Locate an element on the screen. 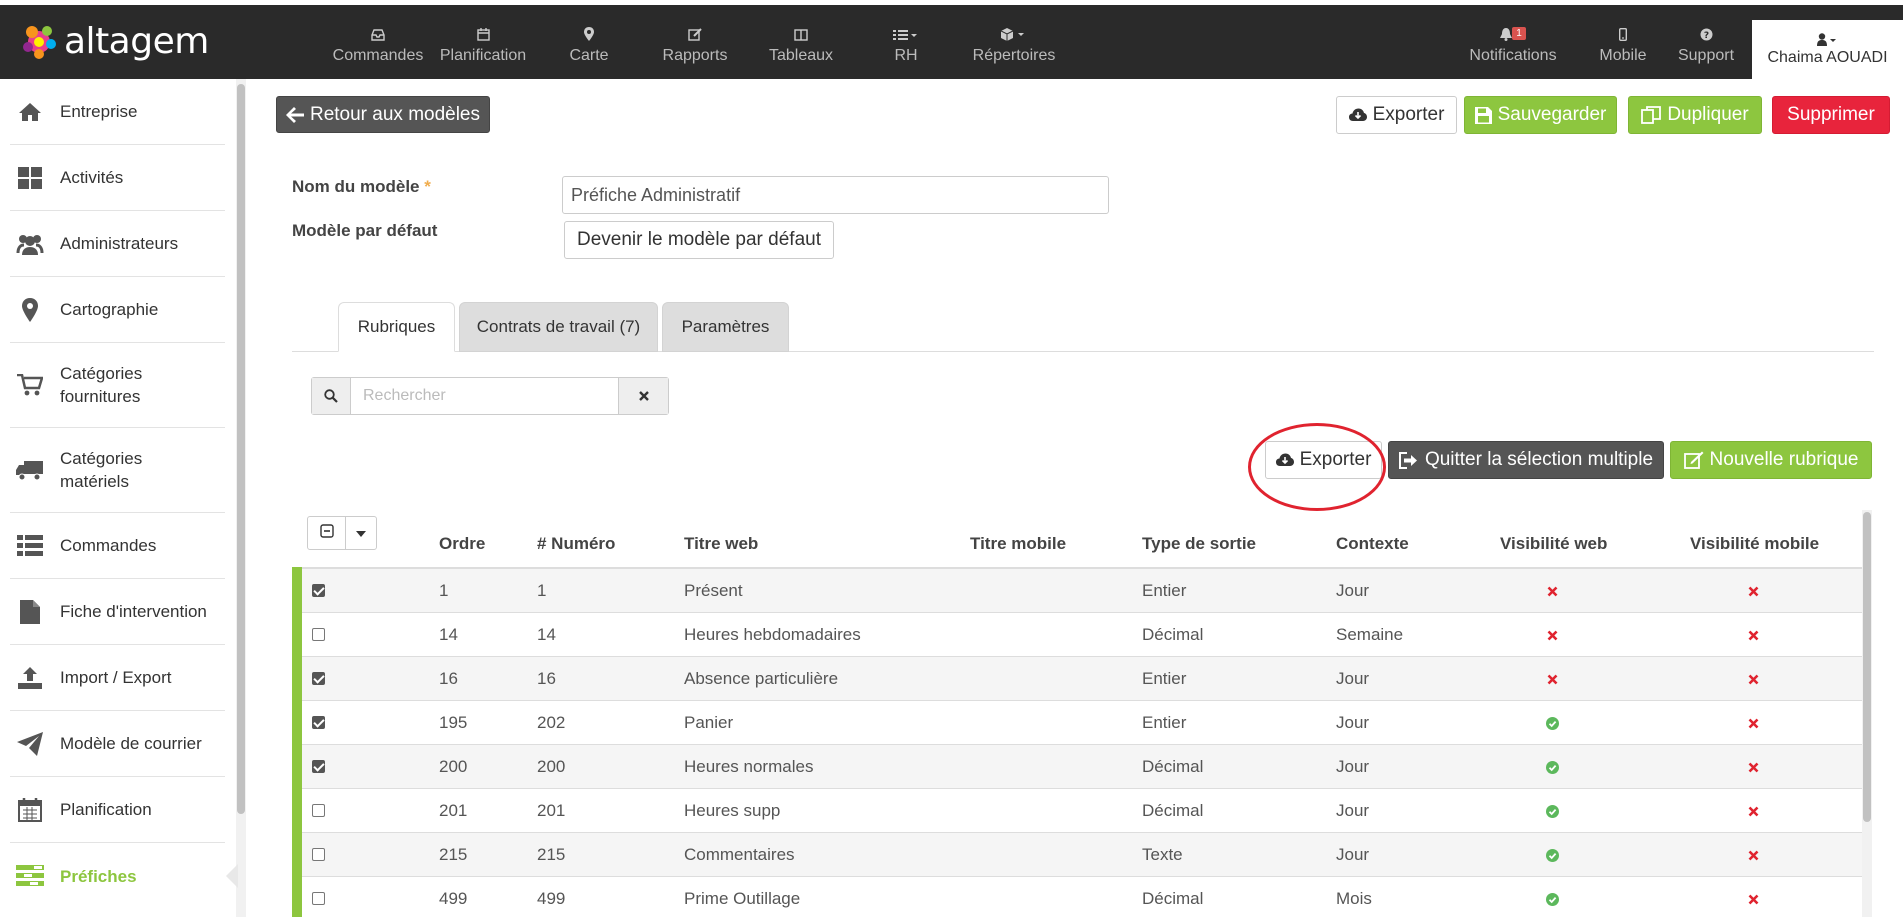  altagem-logo-icon is located at coordinates (39, 41).